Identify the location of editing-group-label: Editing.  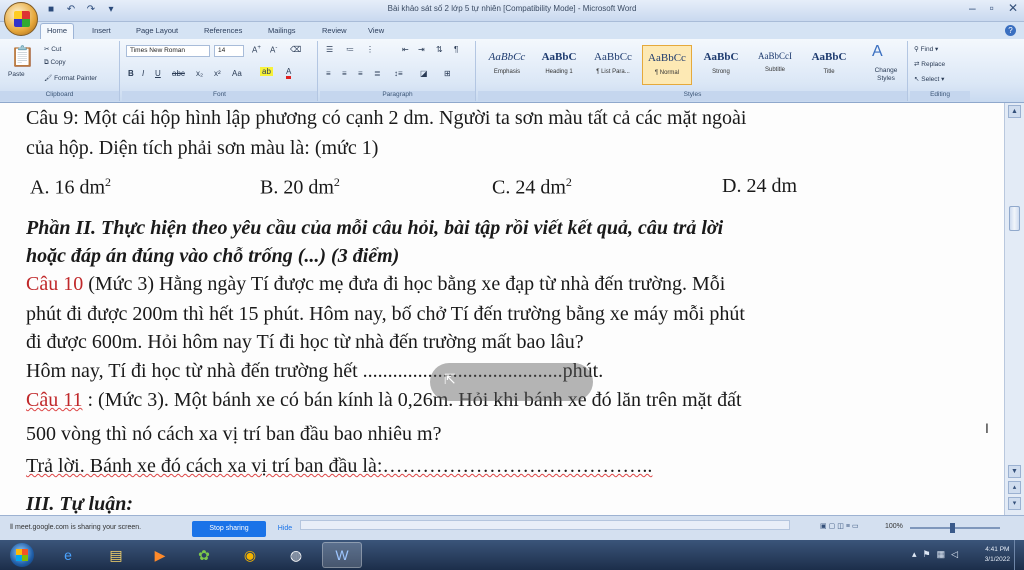
(940, 96).